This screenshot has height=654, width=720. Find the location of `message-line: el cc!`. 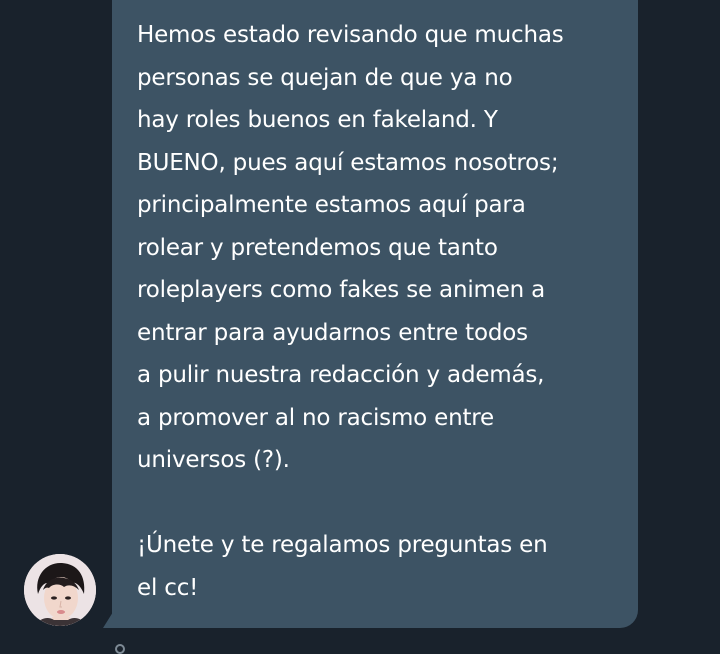

message-line: el cc! is located at coordinates (168, 587).